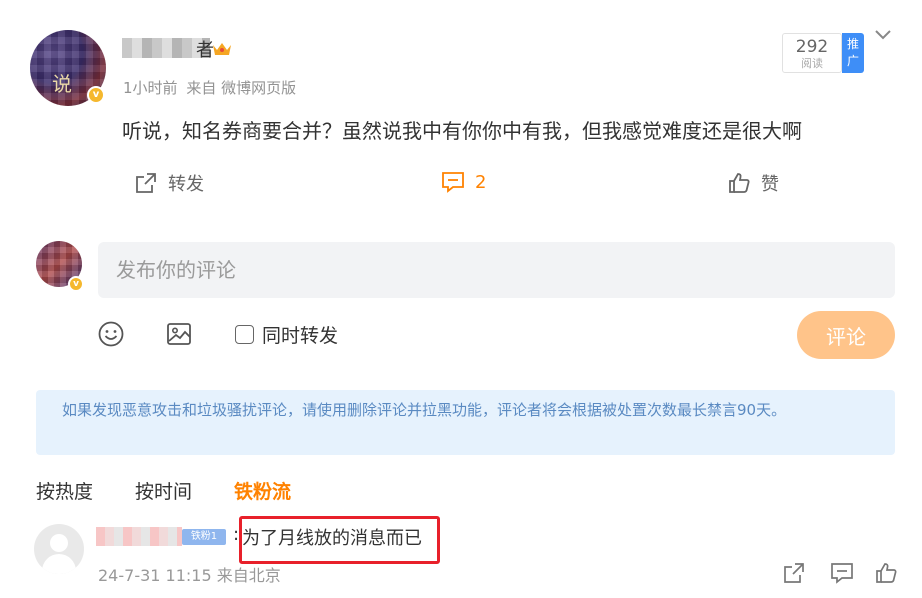 This screenshot has height=598, width=922. I want to click on avatar-body-shape, so click(59, 564).